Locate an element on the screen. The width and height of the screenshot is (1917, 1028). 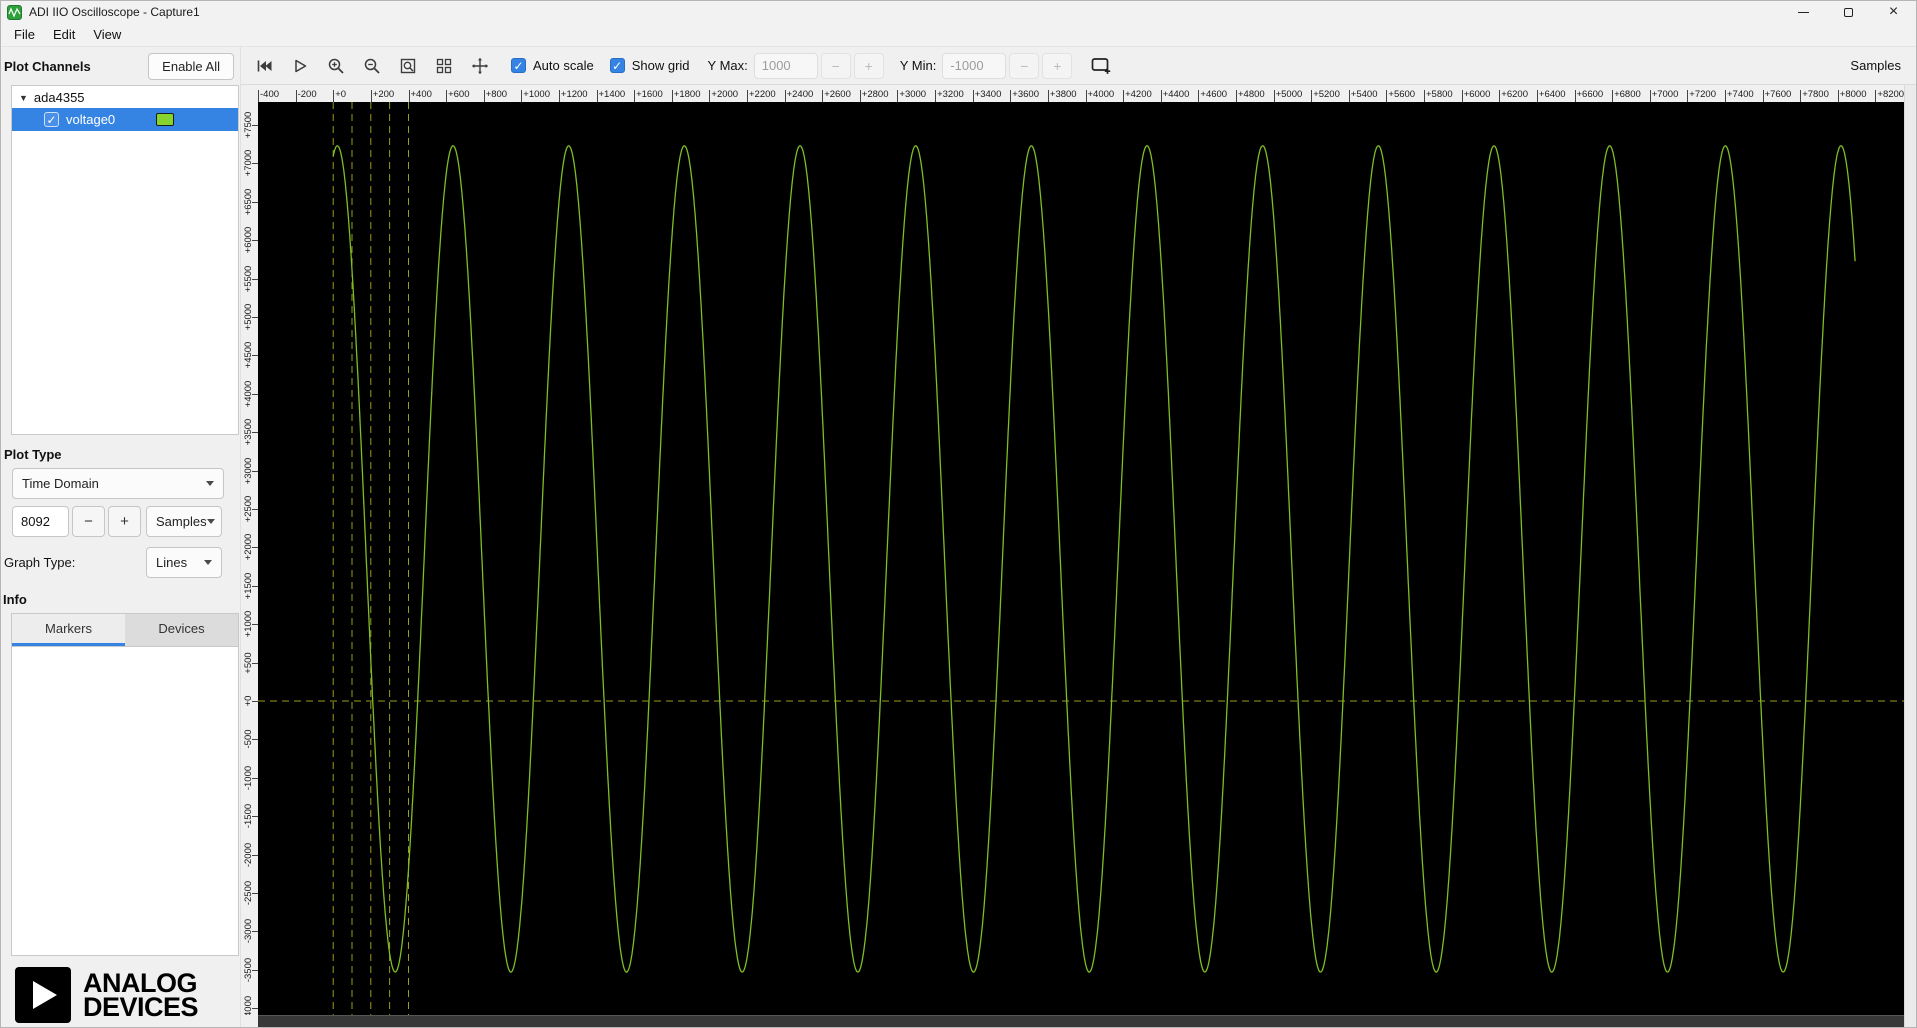
y-max-decrement-button: − is located at coordinates (835, 65).